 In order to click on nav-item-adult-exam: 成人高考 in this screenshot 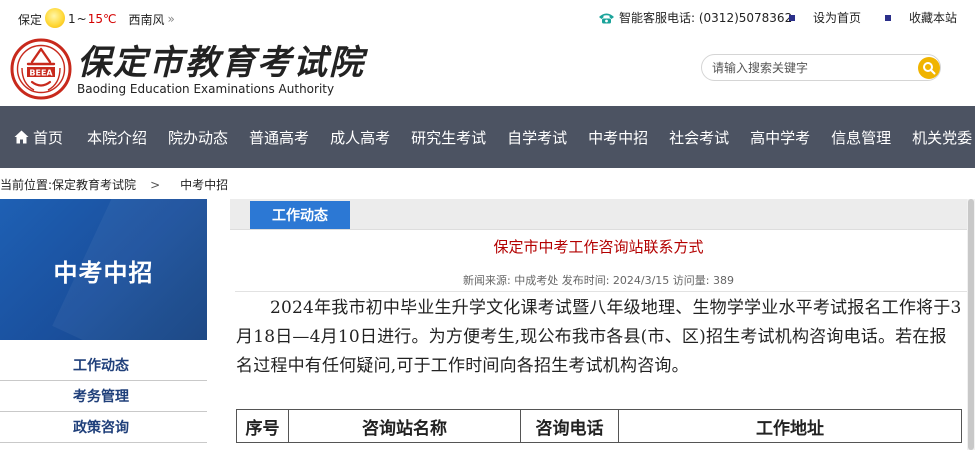, I will do `click(360, 137)`.